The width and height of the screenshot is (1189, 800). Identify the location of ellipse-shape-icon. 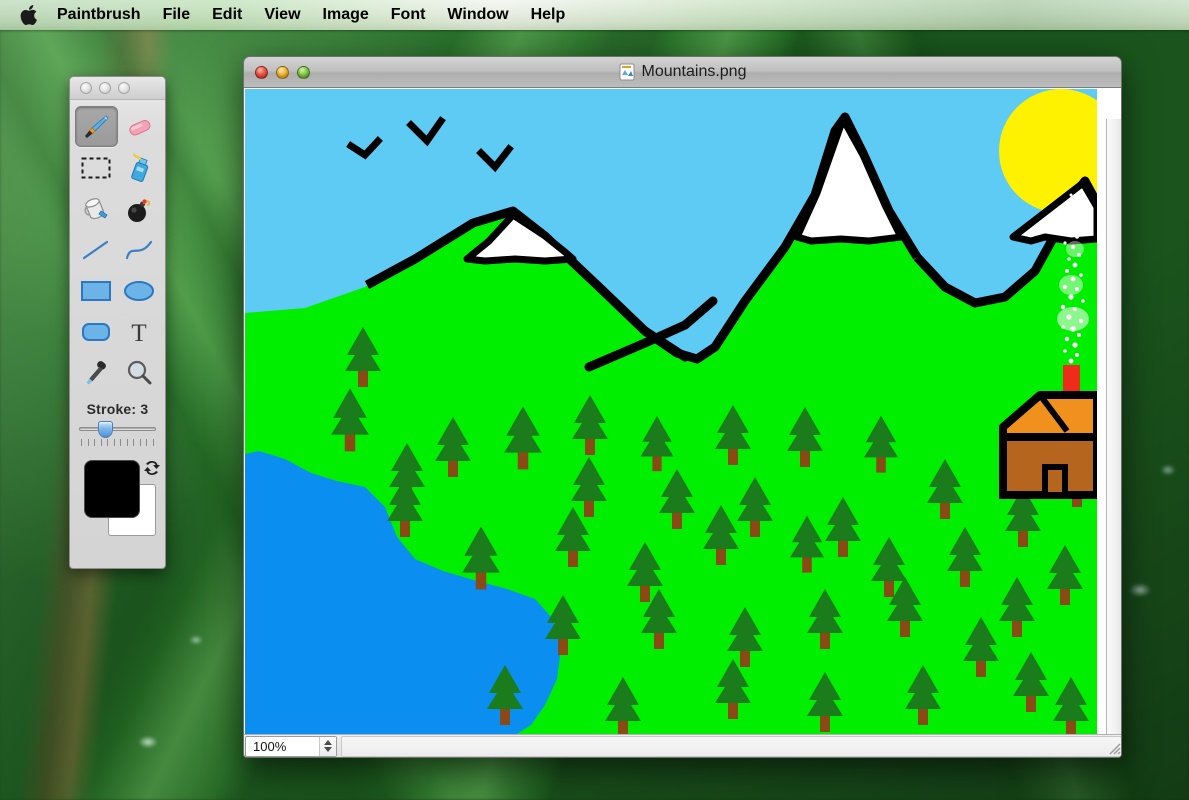
(139, 291).